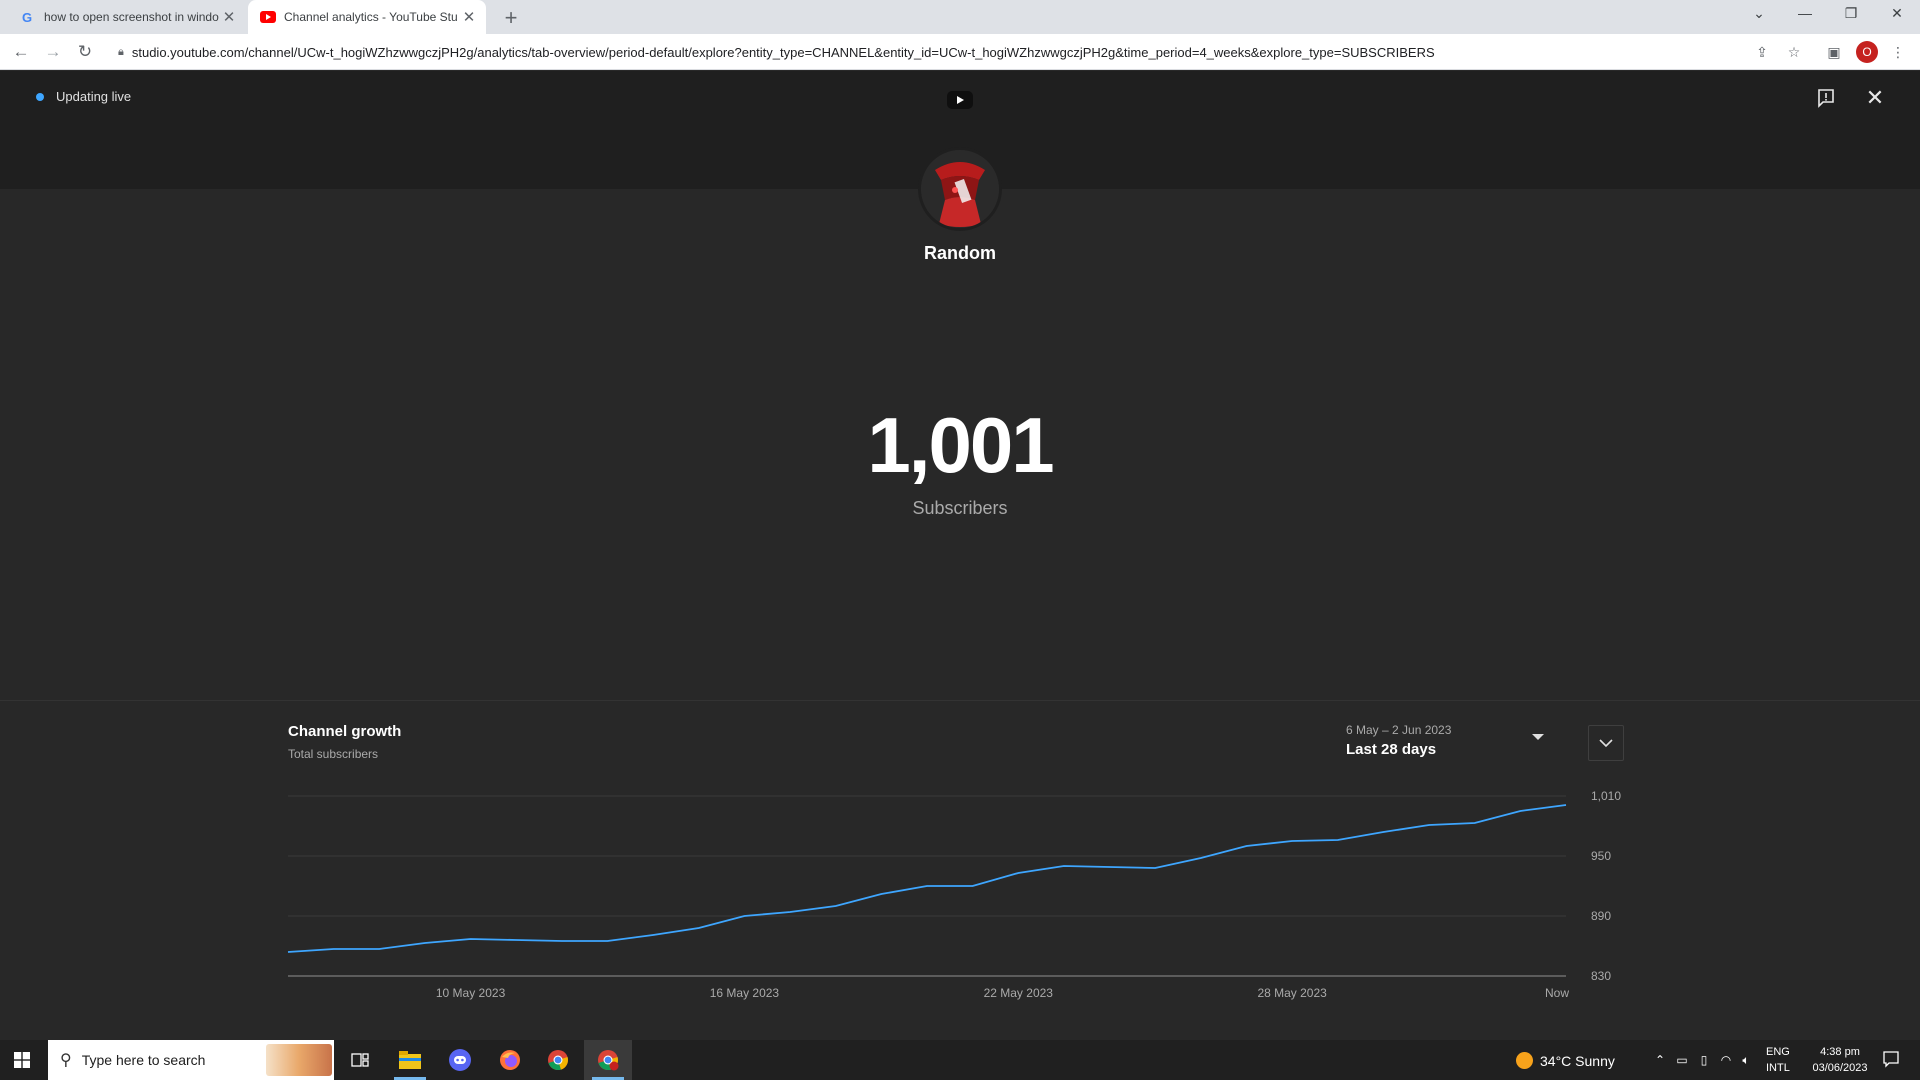 This screenshot has width=1920, height=1080. What do you see at coordinates (1660, 1060) in the screenshot?
I see `show-hidden-icons-icon: ⌃` at bounding box center [1660, 1060].